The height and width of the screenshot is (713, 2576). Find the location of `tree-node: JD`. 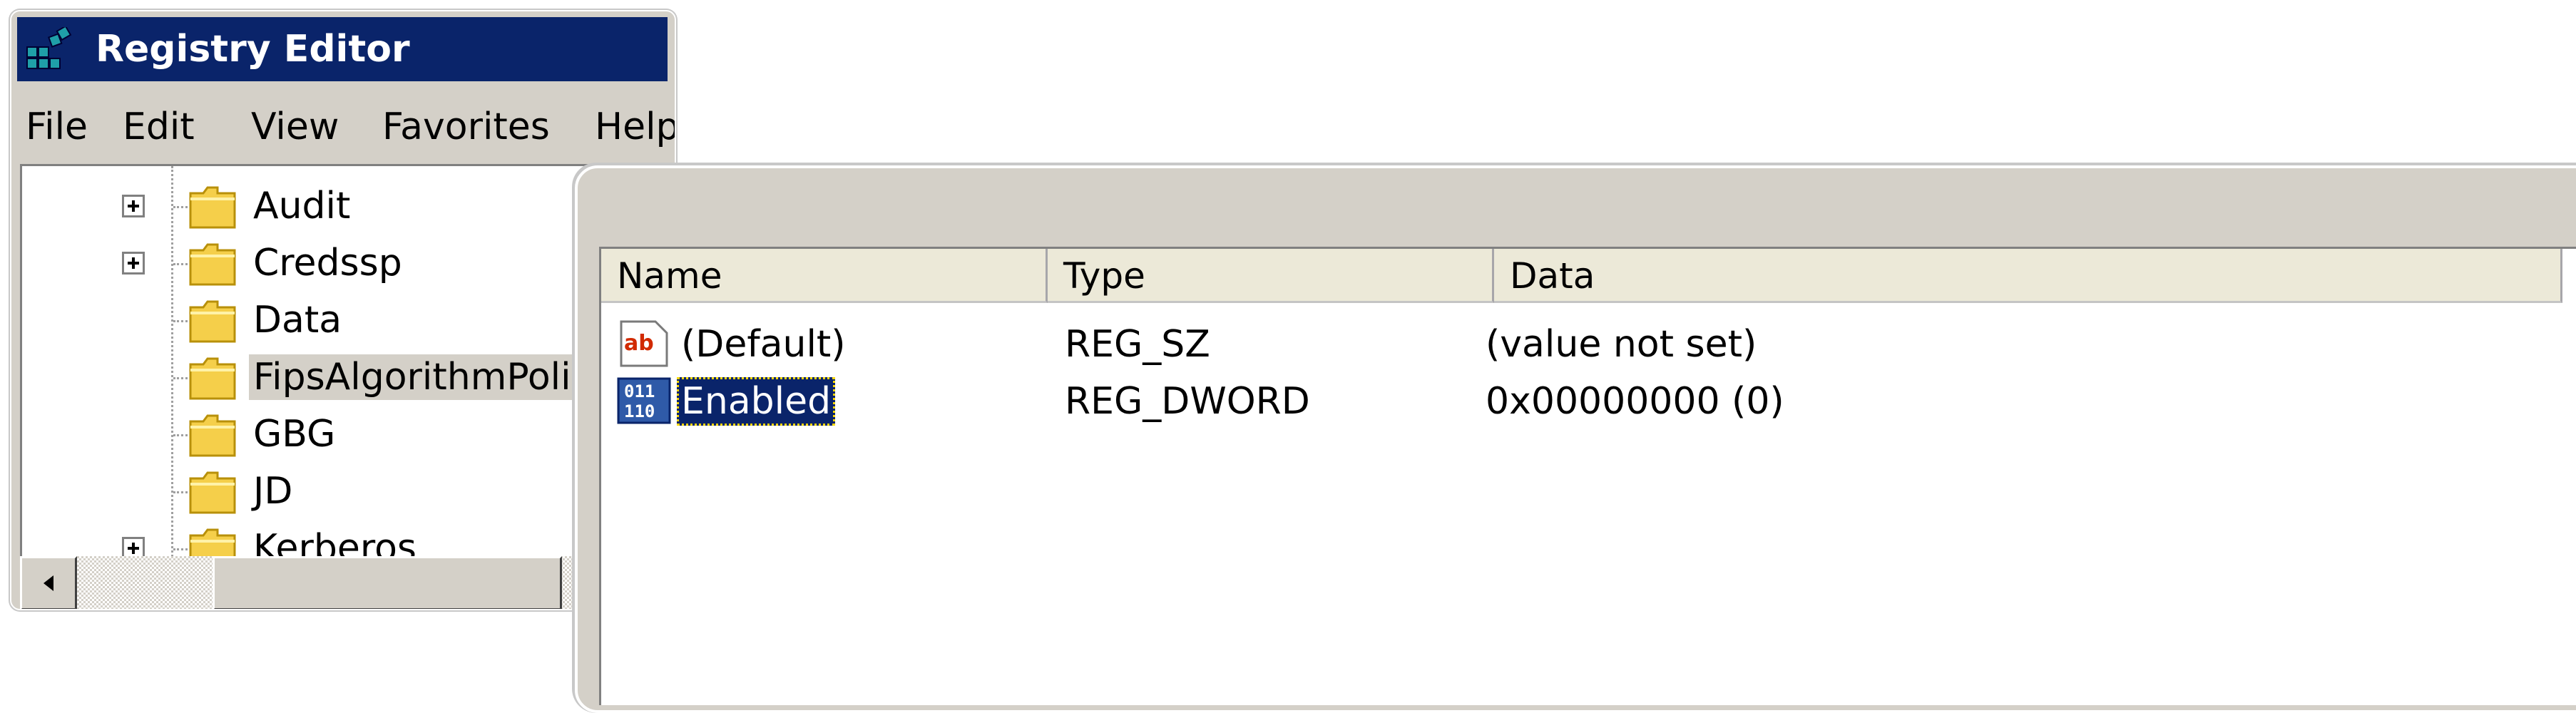

tree-node: JD is located at coordinates (343, 491).